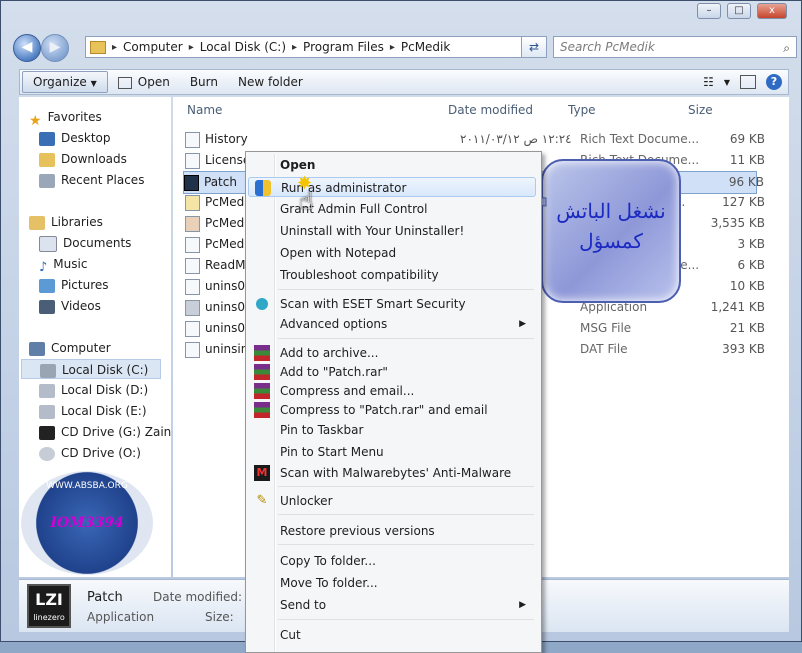 The width and height of the screenshot is (802, 653). What do you see at coordinates (746, 182) in the screenshot?
I see `file-size: 96 KB` at bounding box center [746, 182].